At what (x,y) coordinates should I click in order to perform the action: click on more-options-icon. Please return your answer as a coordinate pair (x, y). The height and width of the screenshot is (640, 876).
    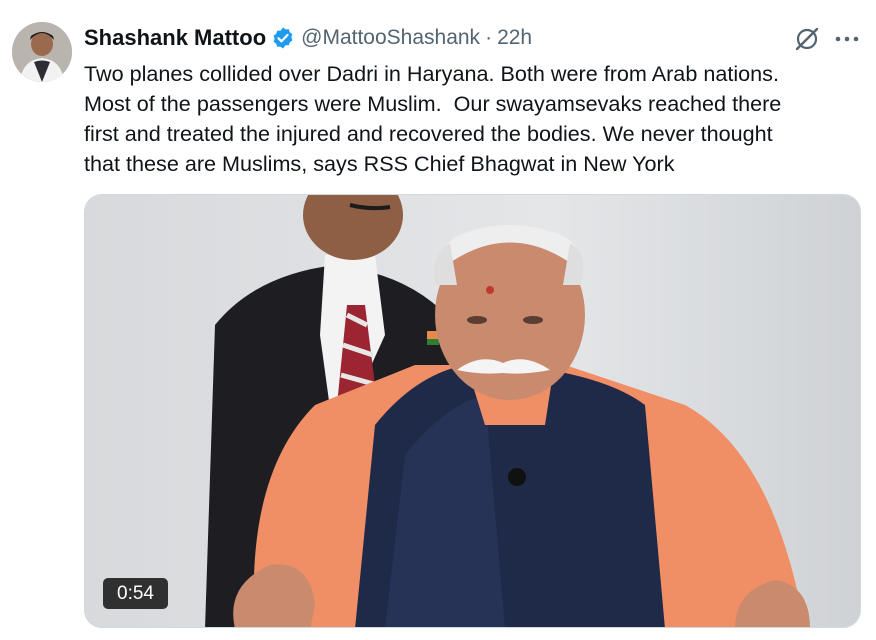
    Looking at the image, I should click on (847, 39).